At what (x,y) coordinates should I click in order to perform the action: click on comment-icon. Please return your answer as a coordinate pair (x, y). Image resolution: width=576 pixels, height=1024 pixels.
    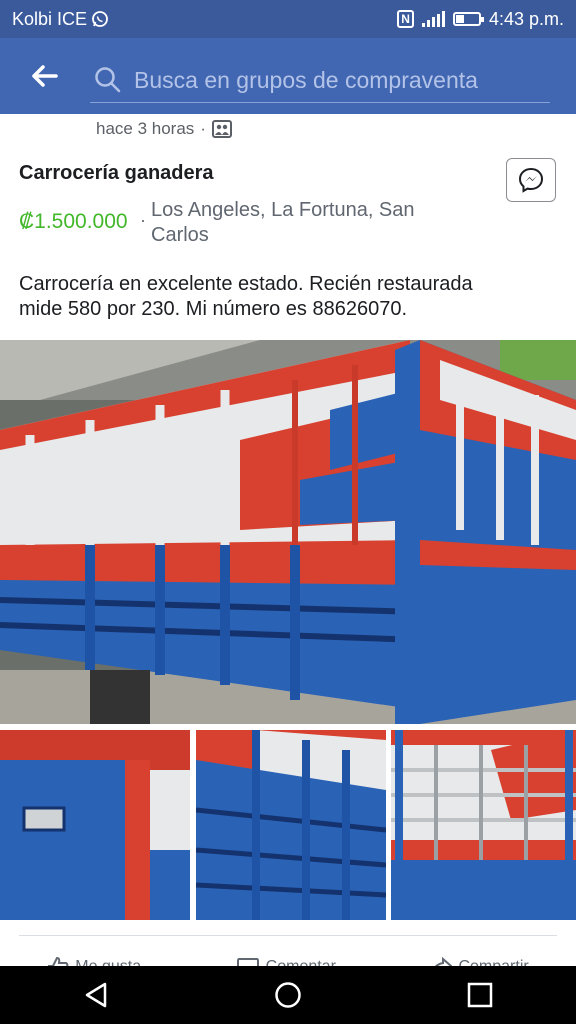
    Looking at the image, I should click on (247, 962).